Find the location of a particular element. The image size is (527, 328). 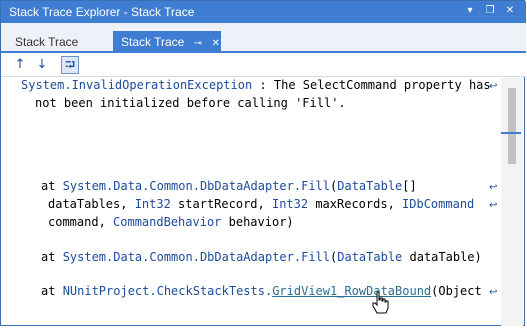

arrow-up-icon: ↑ is located at coordinates (20, 65).